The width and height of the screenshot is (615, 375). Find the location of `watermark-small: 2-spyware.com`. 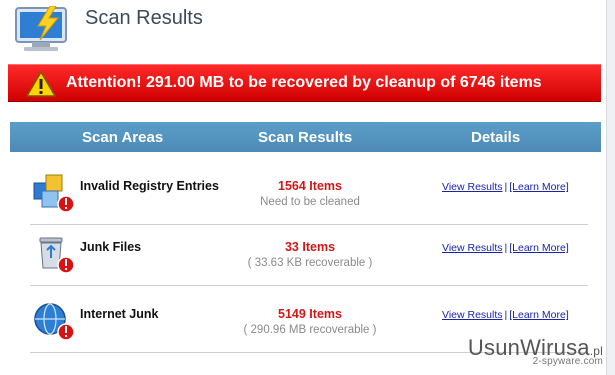

watermark-small: 2-spyware.com is located at coordinates (567, 361).